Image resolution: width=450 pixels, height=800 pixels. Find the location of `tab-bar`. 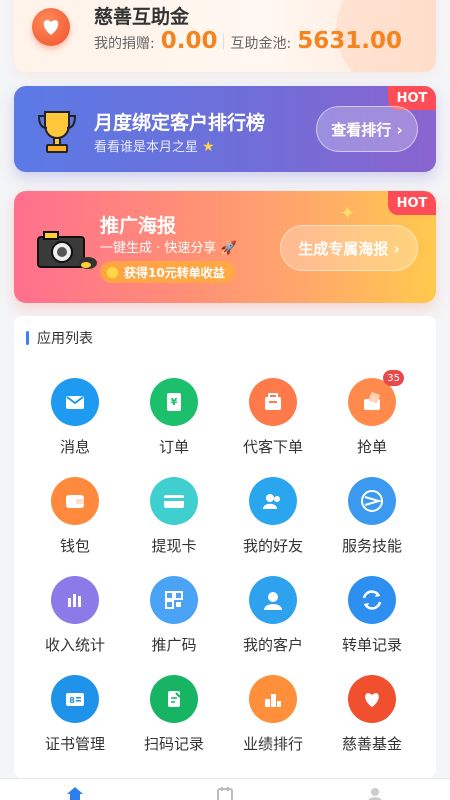

tab-bar is located at coordinates (225, 789).